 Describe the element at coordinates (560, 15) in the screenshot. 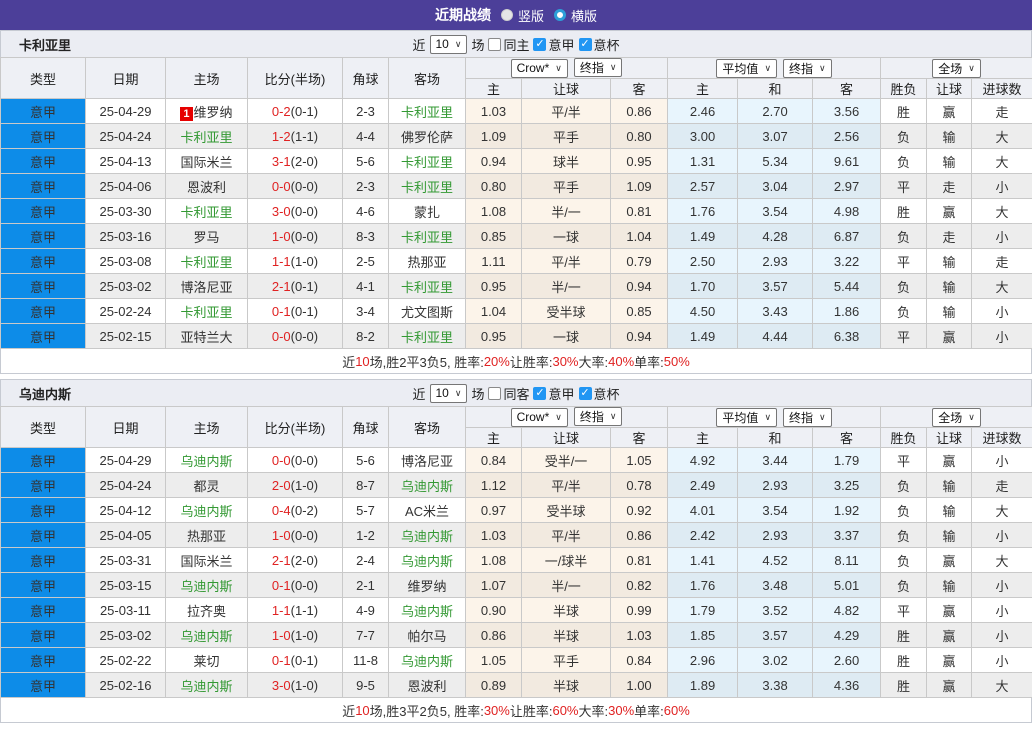

I see `radio-unselected-icon` at that location.